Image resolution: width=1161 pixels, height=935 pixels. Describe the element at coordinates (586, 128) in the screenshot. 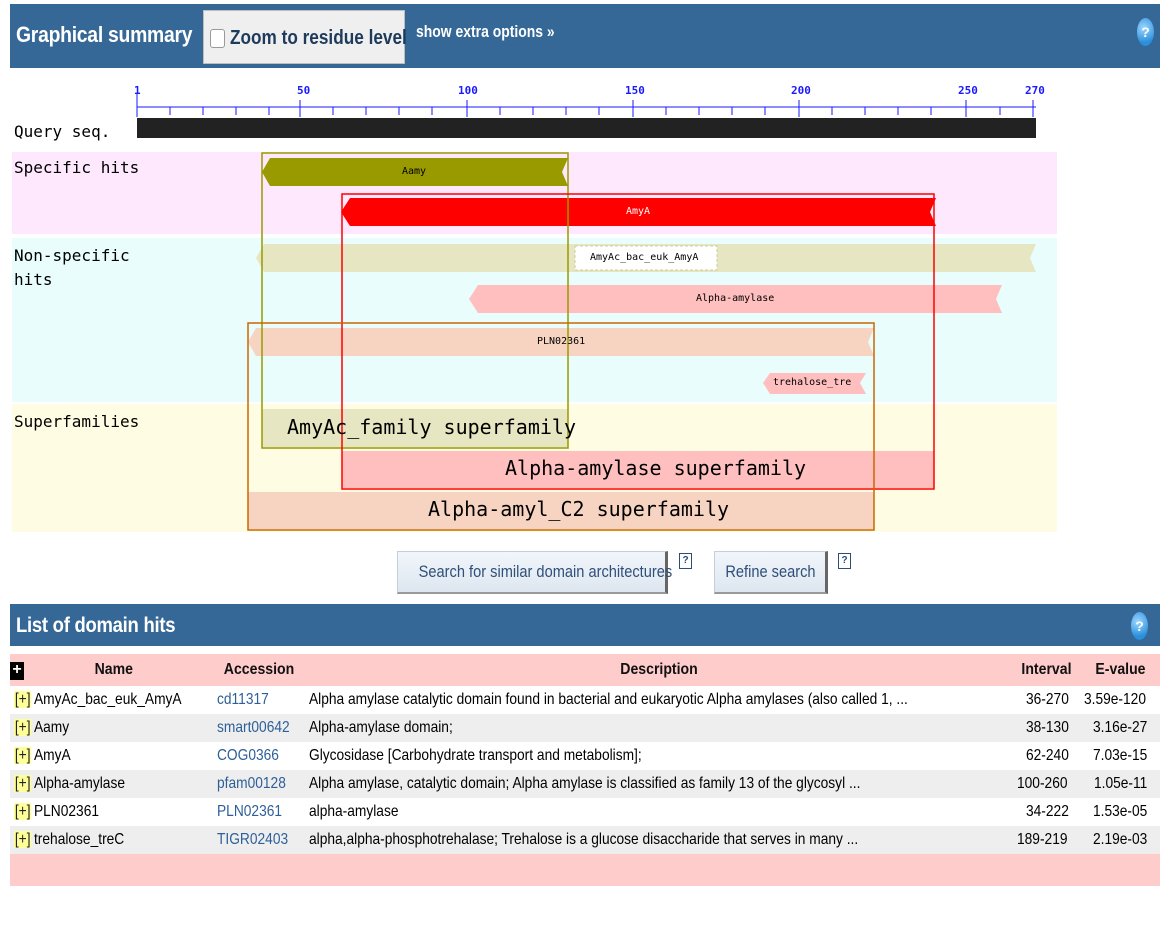

I see `query-seq-bar` at that location.